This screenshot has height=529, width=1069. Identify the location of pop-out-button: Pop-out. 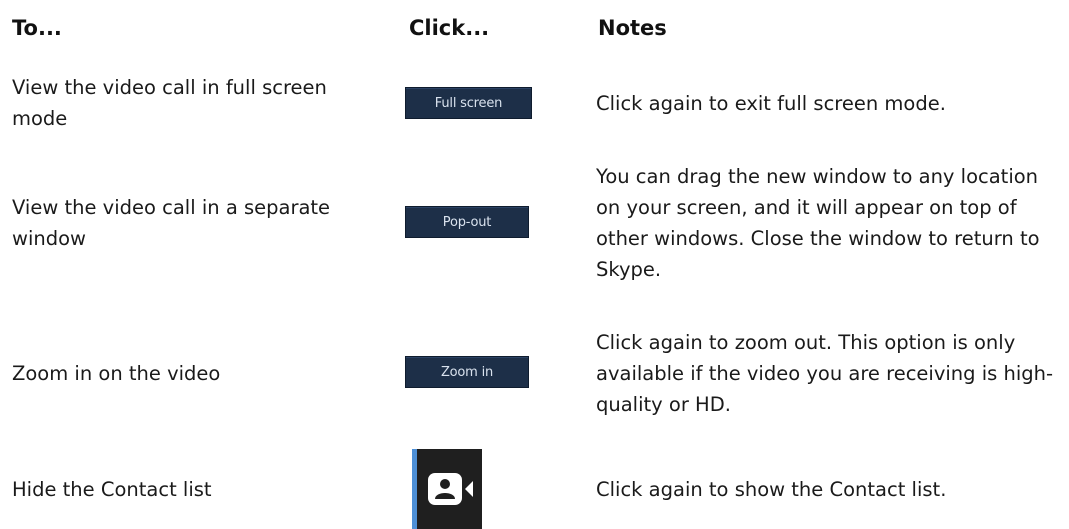
(467, 222).